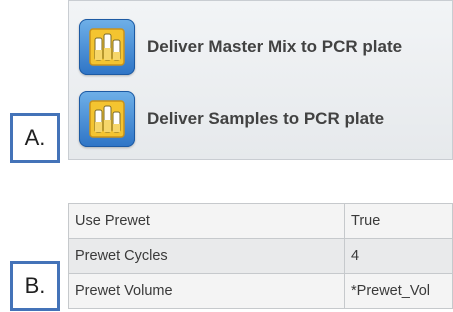  I want to click on step-label: Deliver Master Mix to PCR plate, so click(275, 46).